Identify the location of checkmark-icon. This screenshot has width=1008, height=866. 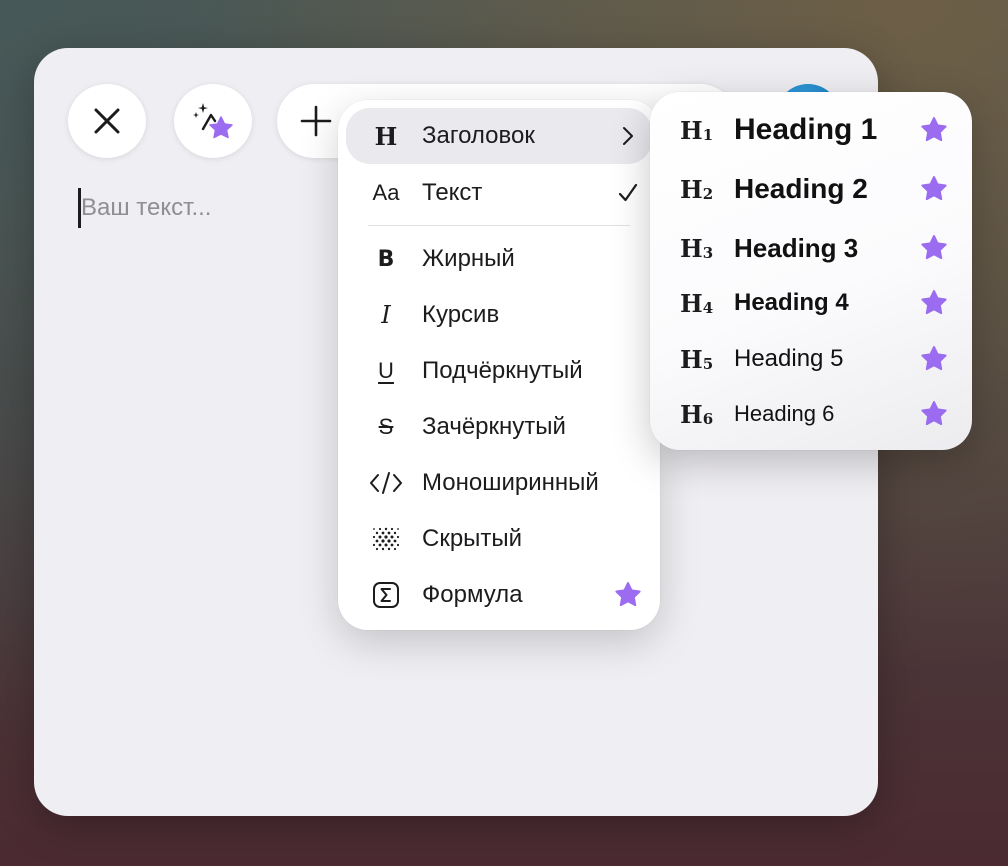
(628, 193).